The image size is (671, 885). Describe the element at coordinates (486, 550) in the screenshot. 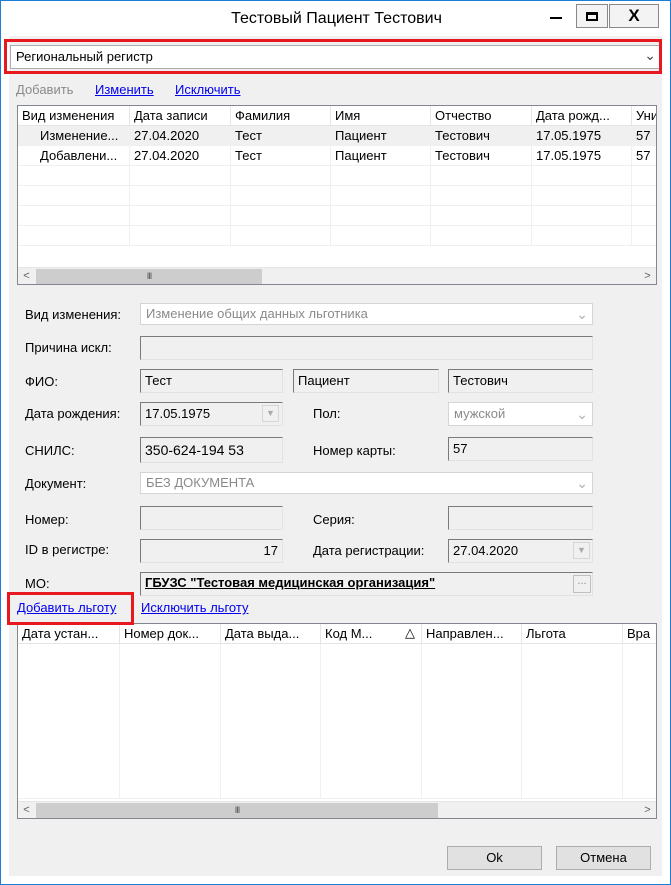

I see `registration-date-value: 27.04.2020` at that location.